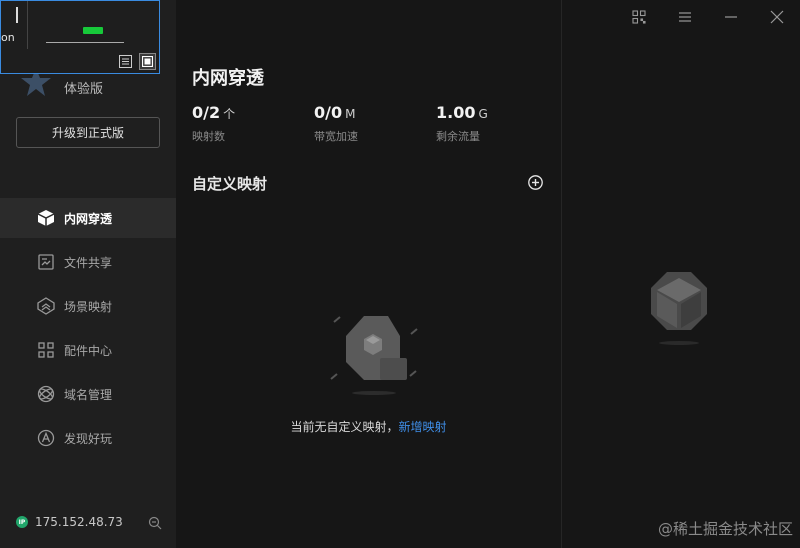 This screenshot has width=800, height=548. What do you see at coordinates (79, 522) in the screenshot?
I see `ip-address: 175.152.48.73` at bounding box center [79, 522].